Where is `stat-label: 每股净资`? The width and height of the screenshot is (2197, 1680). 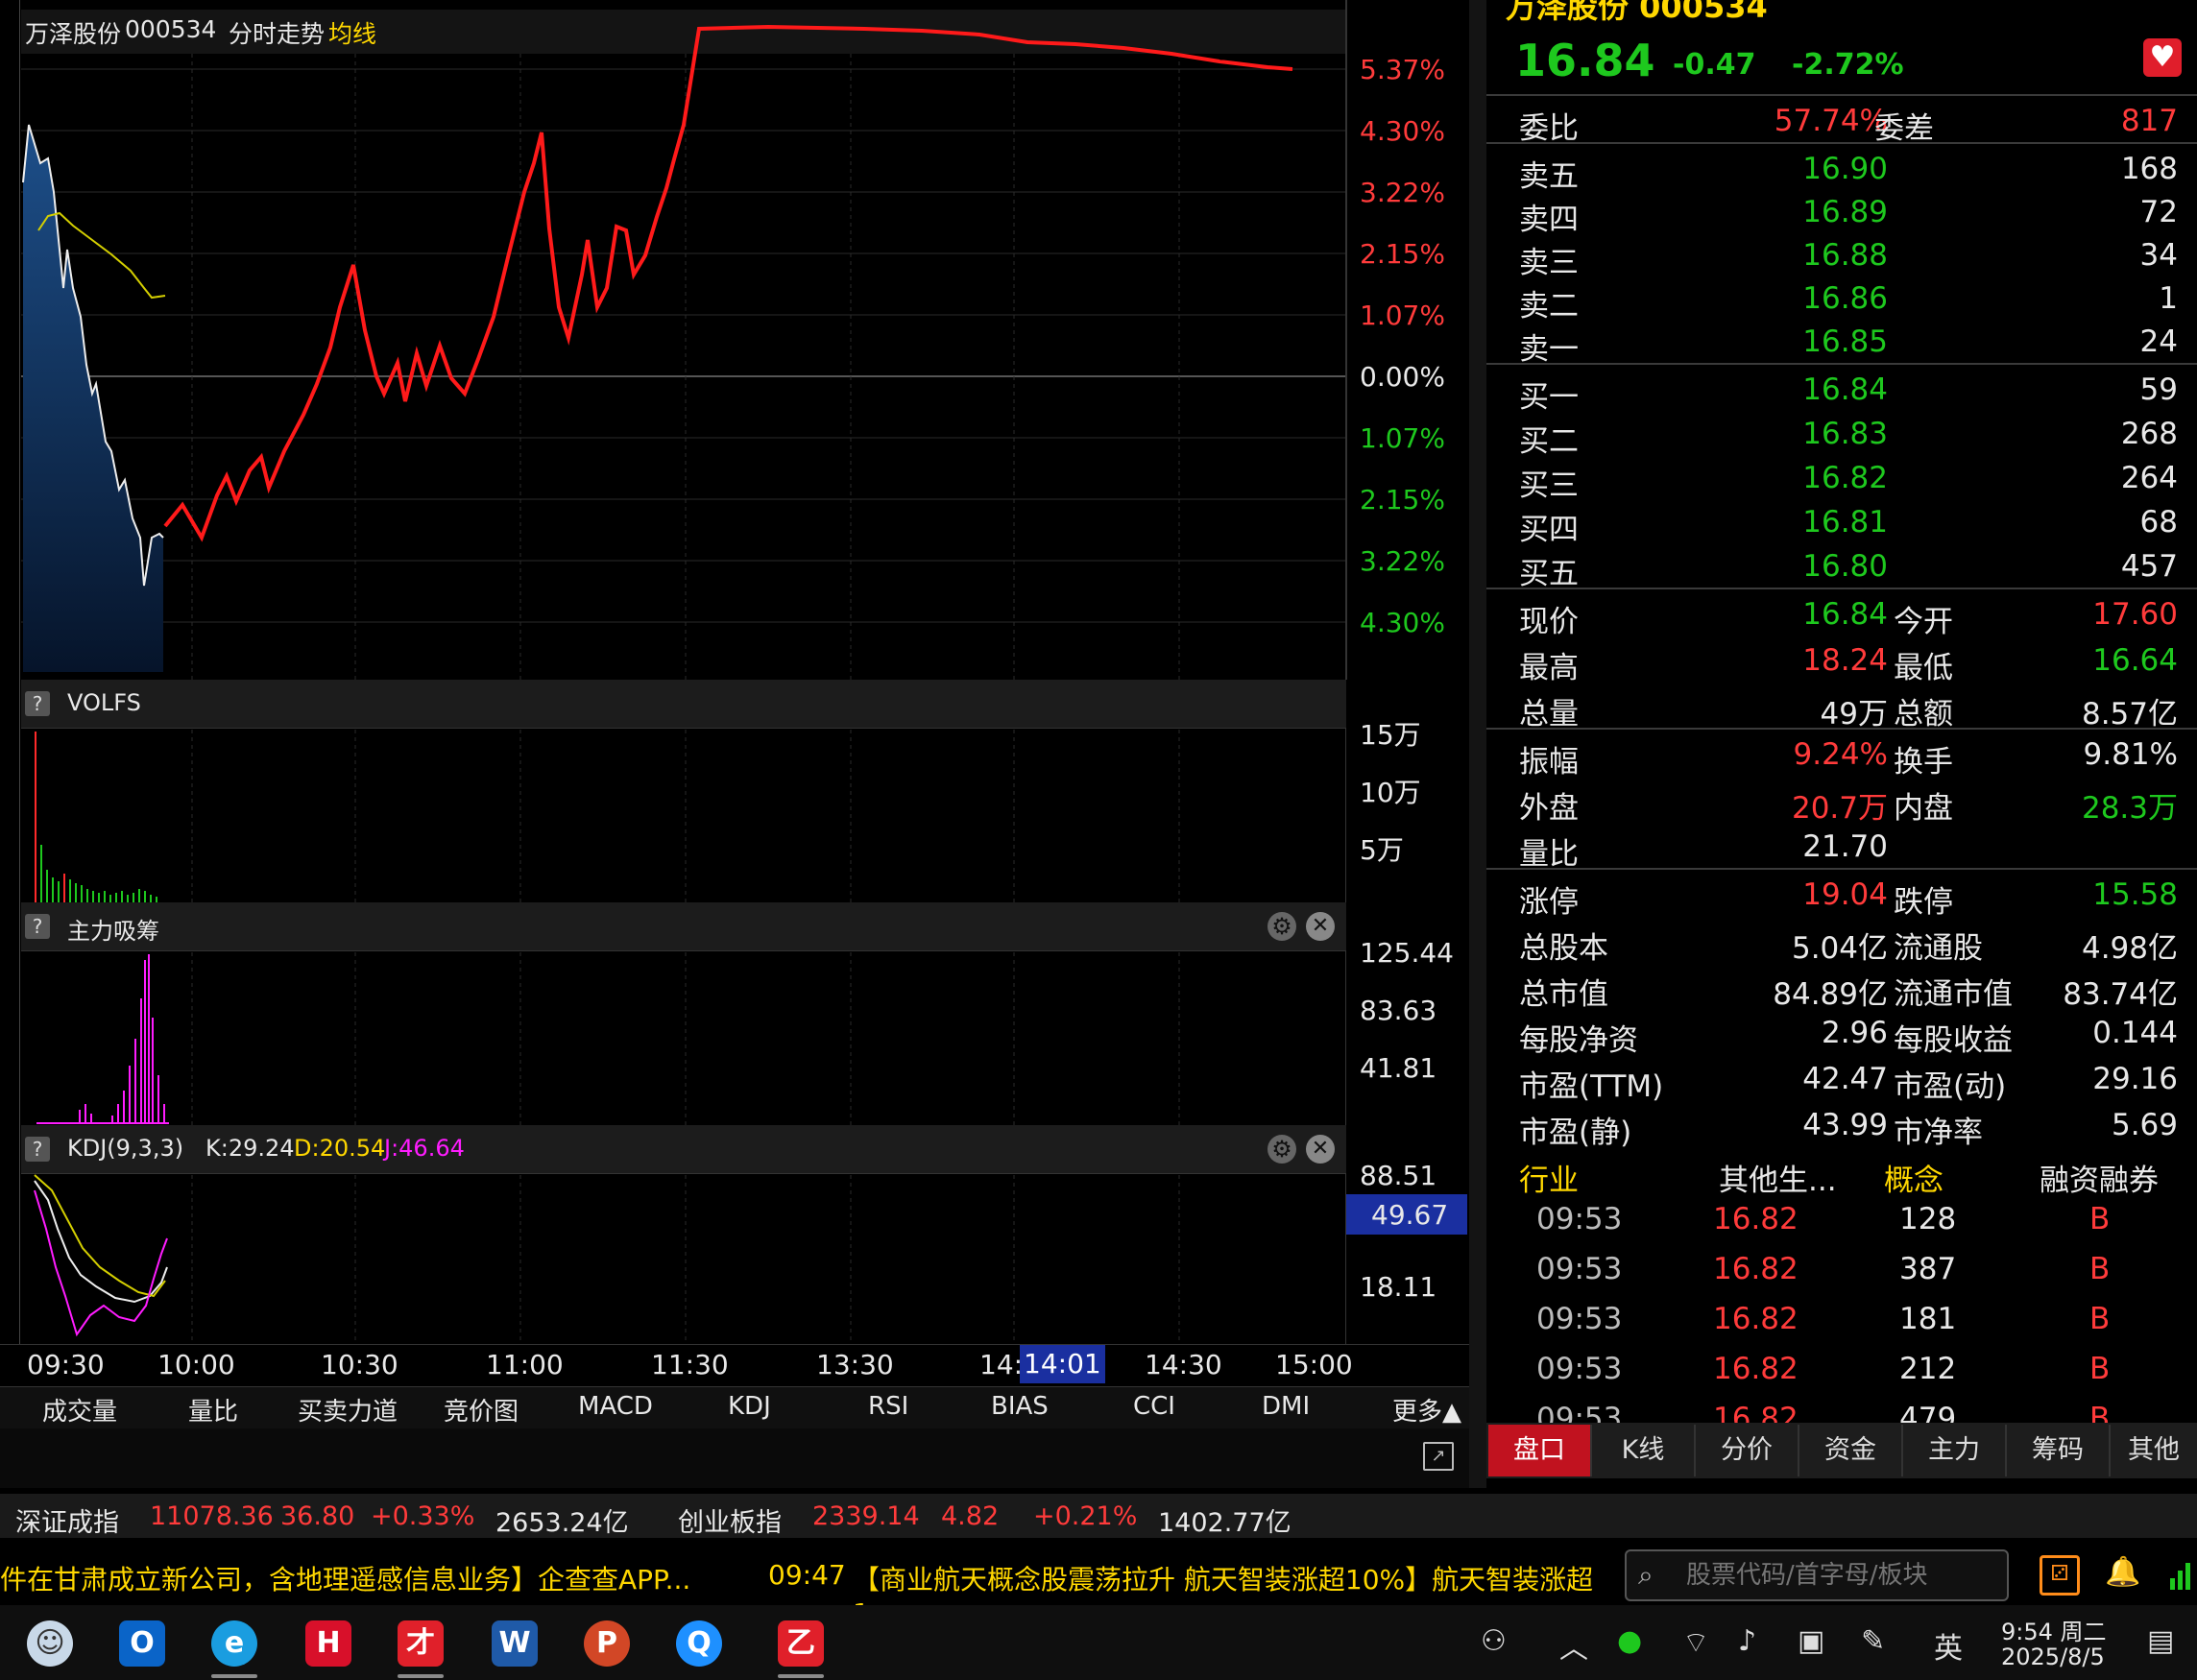
stat-label: 每股净资 is located at coordinates (1578, 1040).